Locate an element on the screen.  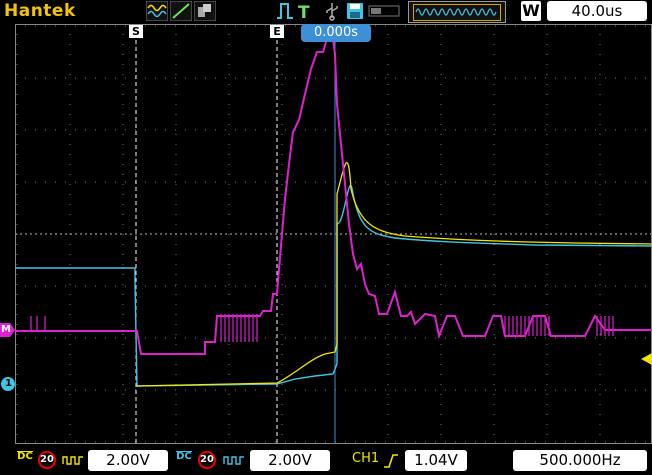
ch1-coupling: DC is located at coordinates (25, 456).